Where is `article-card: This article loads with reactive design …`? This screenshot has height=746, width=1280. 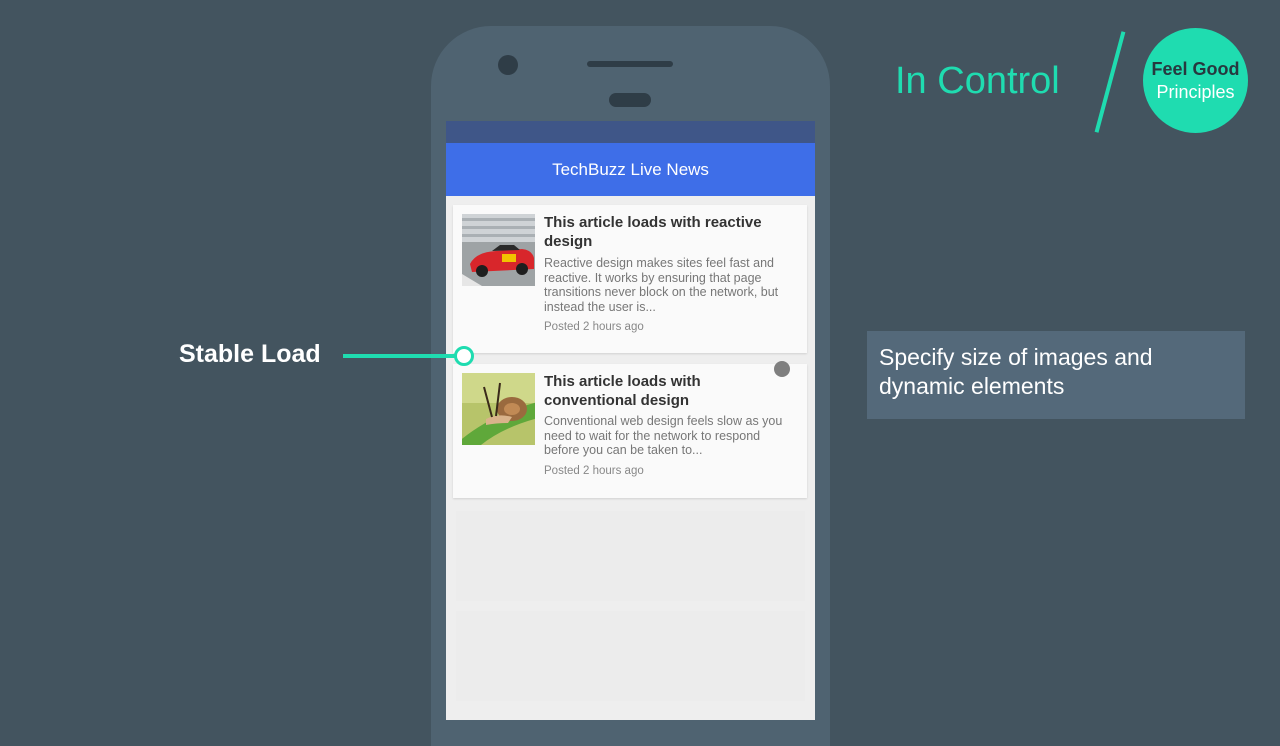
article-card: This article loads with reactive design … is located at coordinates (630, 279).